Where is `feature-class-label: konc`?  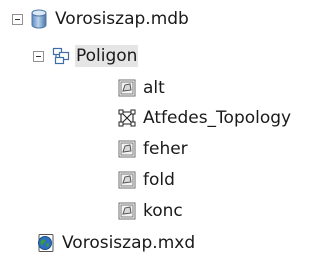
feature-class-label: konc is located at coordinates (163, 211).